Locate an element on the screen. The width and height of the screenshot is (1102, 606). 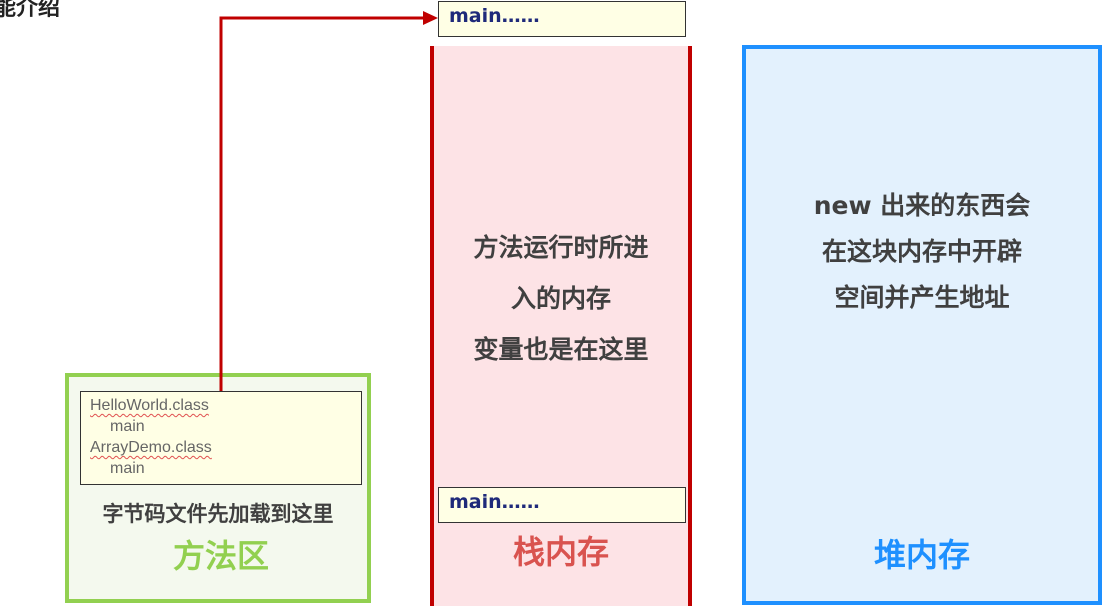
load-arrow is located at coordinates (328, 201).